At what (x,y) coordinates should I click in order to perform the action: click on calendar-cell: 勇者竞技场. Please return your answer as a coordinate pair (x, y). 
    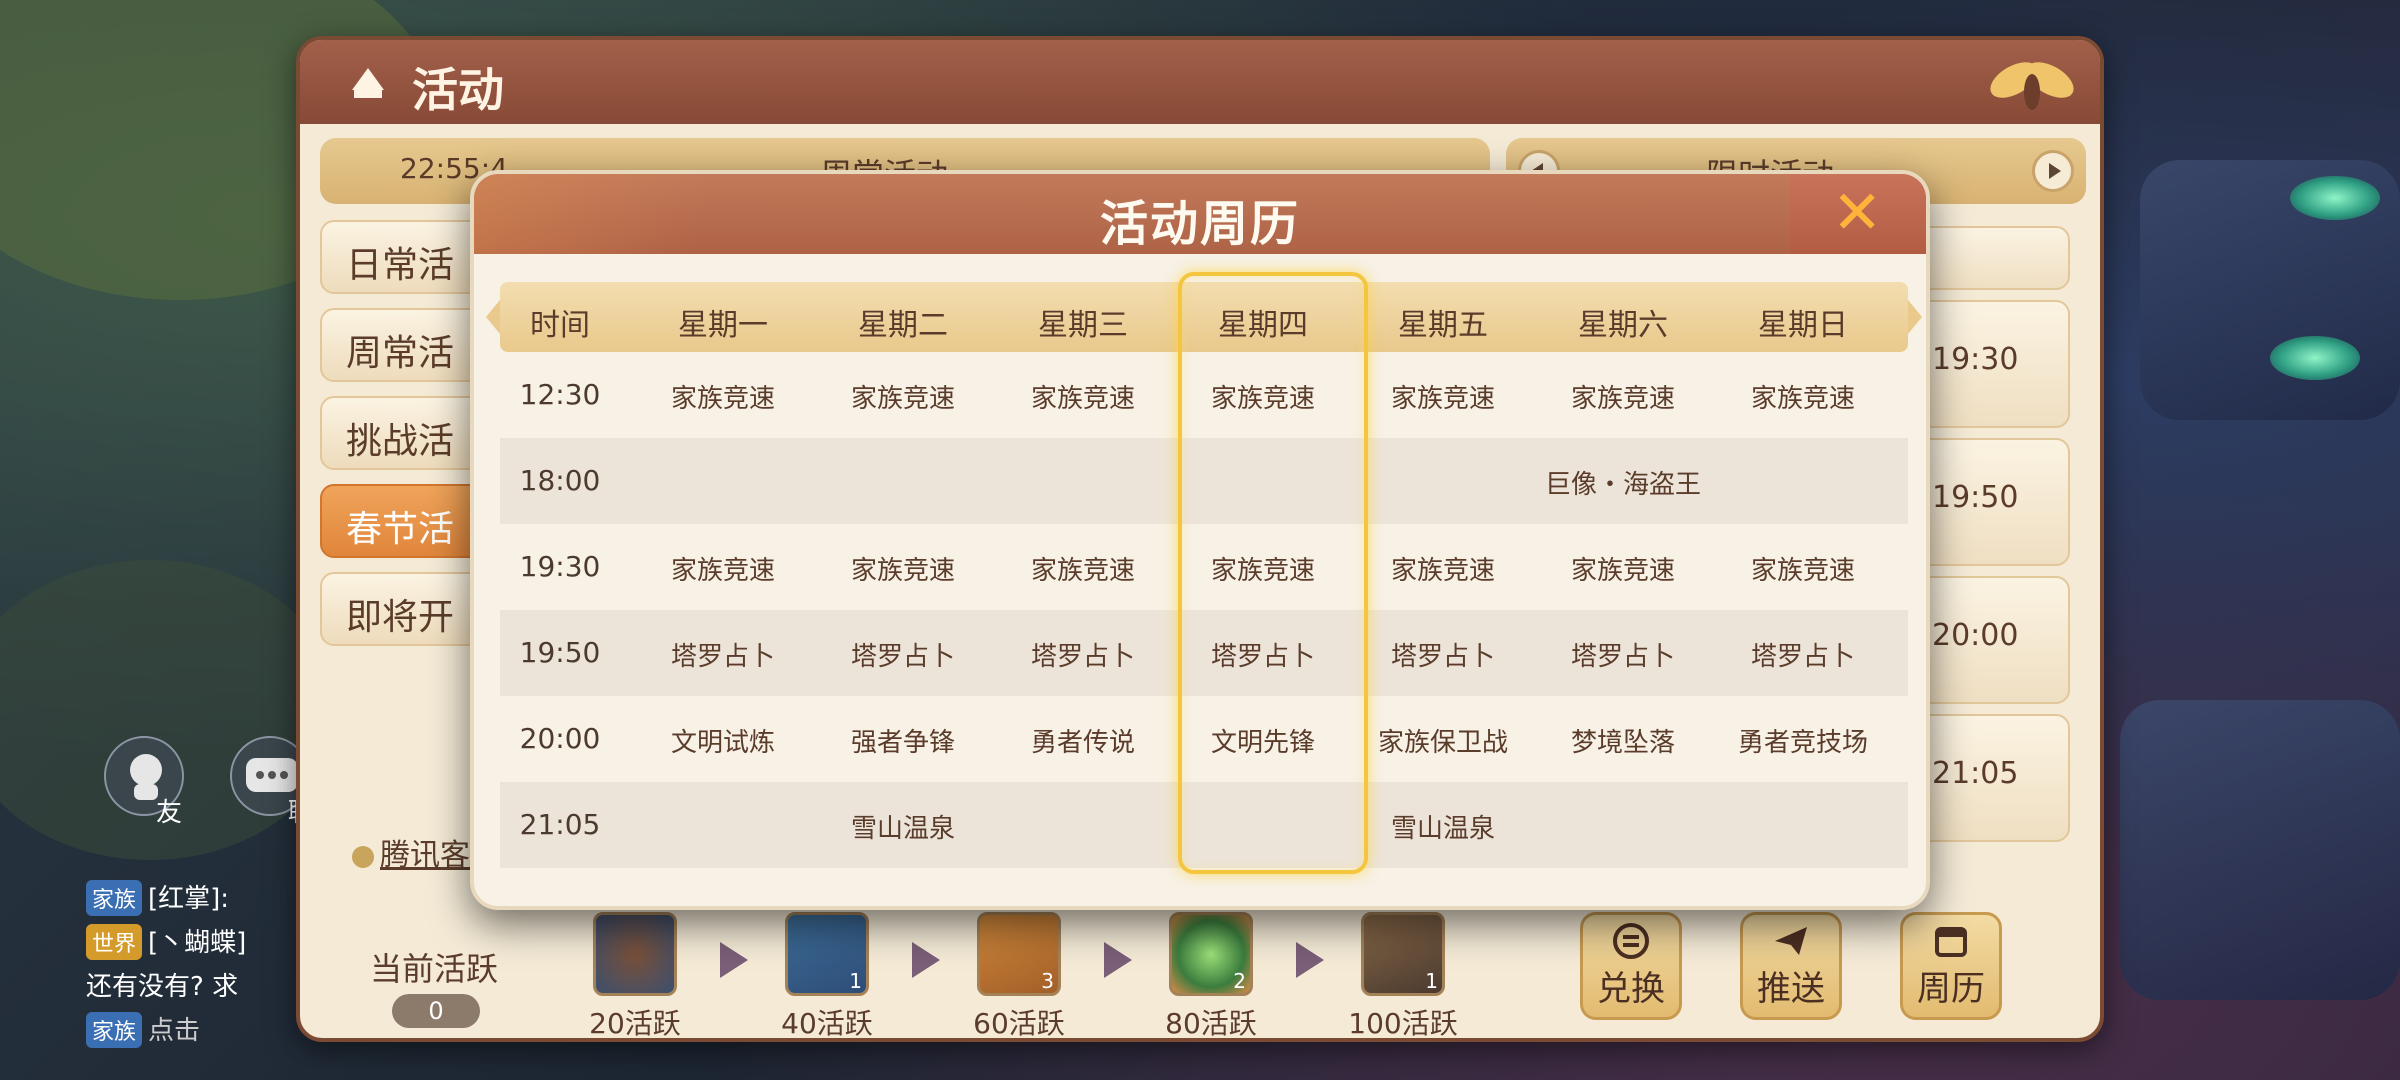
    Looking at the image, I should click on (1802, 743).